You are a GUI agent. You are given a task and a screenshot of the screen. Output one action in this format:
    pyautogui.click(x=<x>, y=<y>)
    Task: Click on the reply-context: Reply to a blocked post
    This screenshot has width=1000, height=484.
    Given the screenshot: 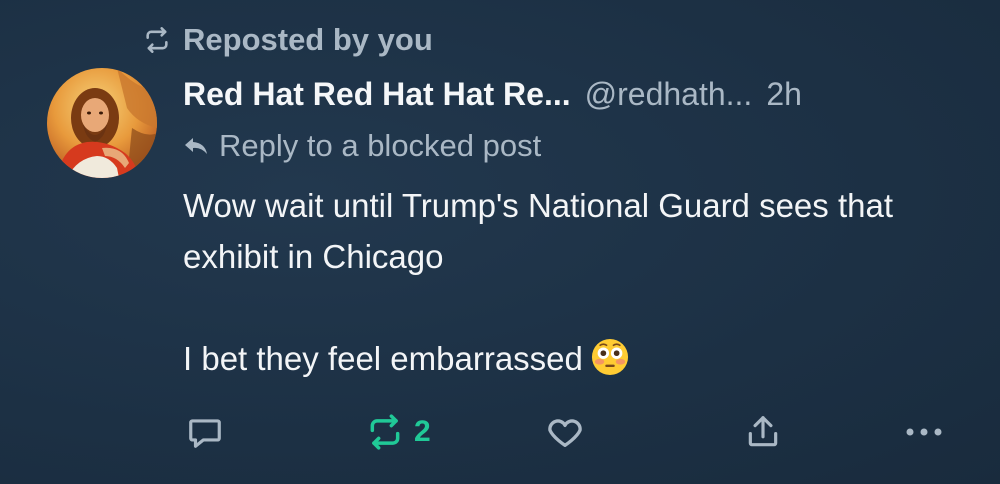 What is the action you would take?
    pyautogui.click(x=362, y=146)
    